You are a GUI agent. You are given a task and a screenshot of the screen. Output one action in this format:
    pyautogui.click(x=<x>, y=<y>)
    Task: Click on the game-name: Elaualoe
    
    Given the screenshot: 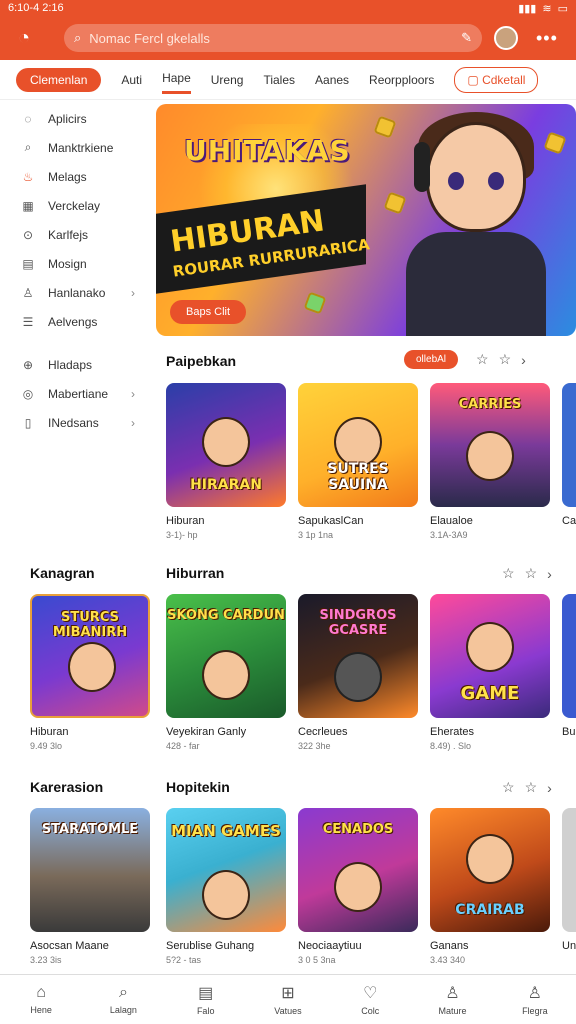 What is the action you would take?
    pyautogui.click(x=451, y=521)
    